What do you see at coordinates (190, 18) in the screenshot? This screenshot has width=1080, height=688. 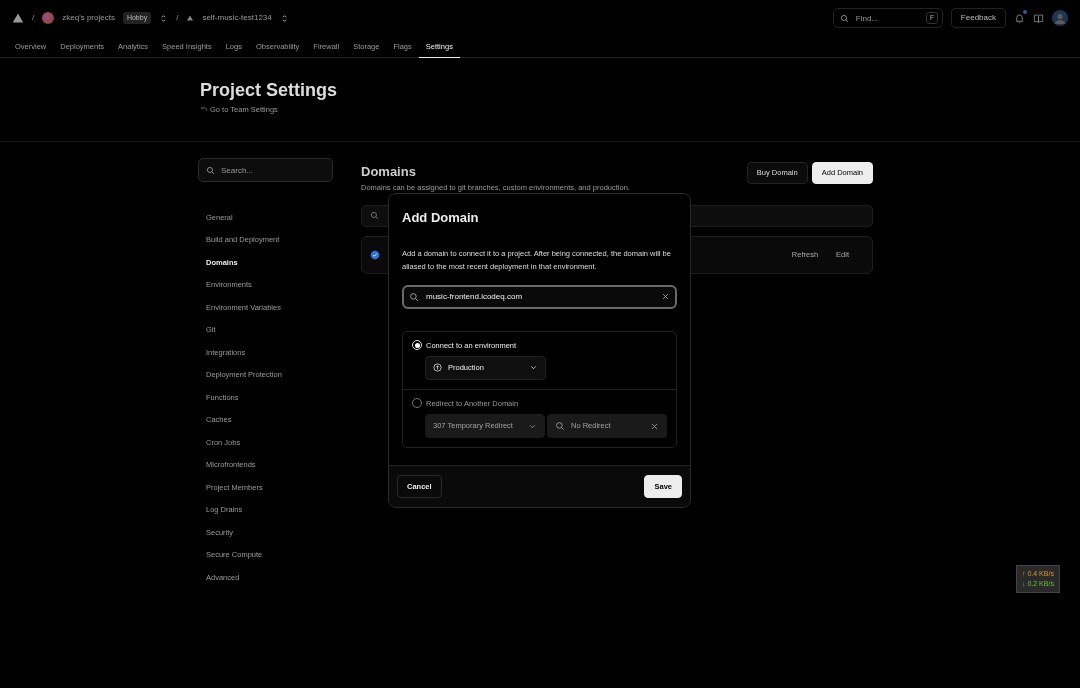 I see `triangle-icon` at bounding box center [190, 18].